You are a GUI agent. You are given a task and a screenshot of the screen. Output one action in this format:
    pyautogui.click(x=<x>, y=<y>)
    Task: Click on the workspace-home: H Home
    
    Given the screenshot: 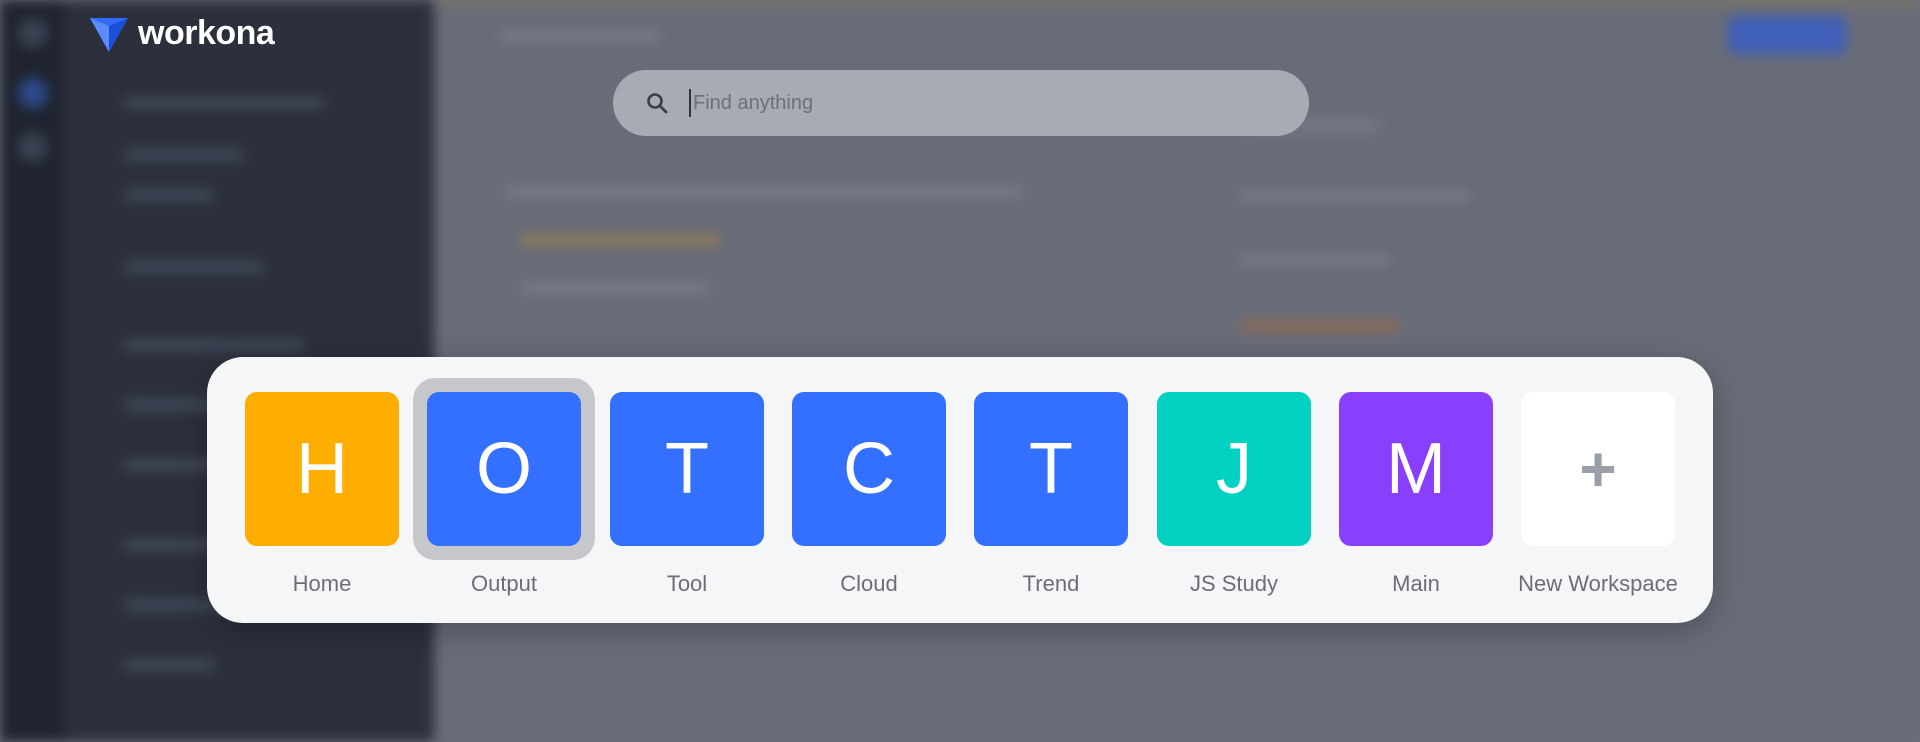 What is the action you would take?
    pyautogui.click(x=322, y=490)
    